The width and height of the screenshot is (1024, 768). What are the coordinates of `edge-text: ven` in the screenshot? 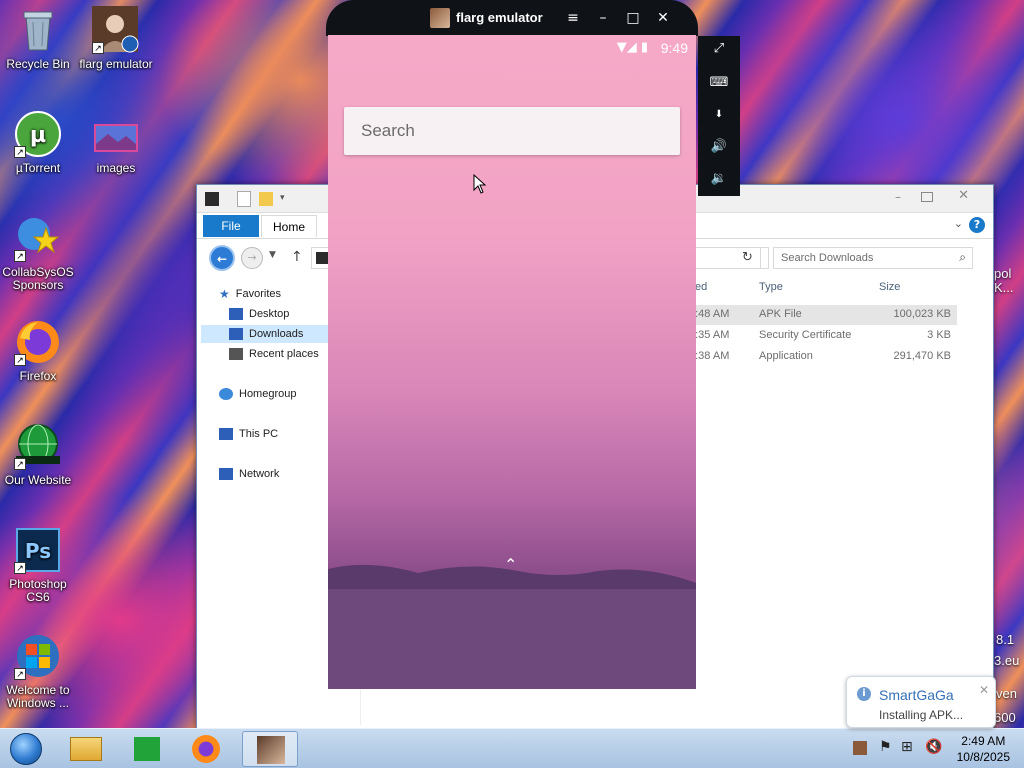 It's located at (1006, 693).